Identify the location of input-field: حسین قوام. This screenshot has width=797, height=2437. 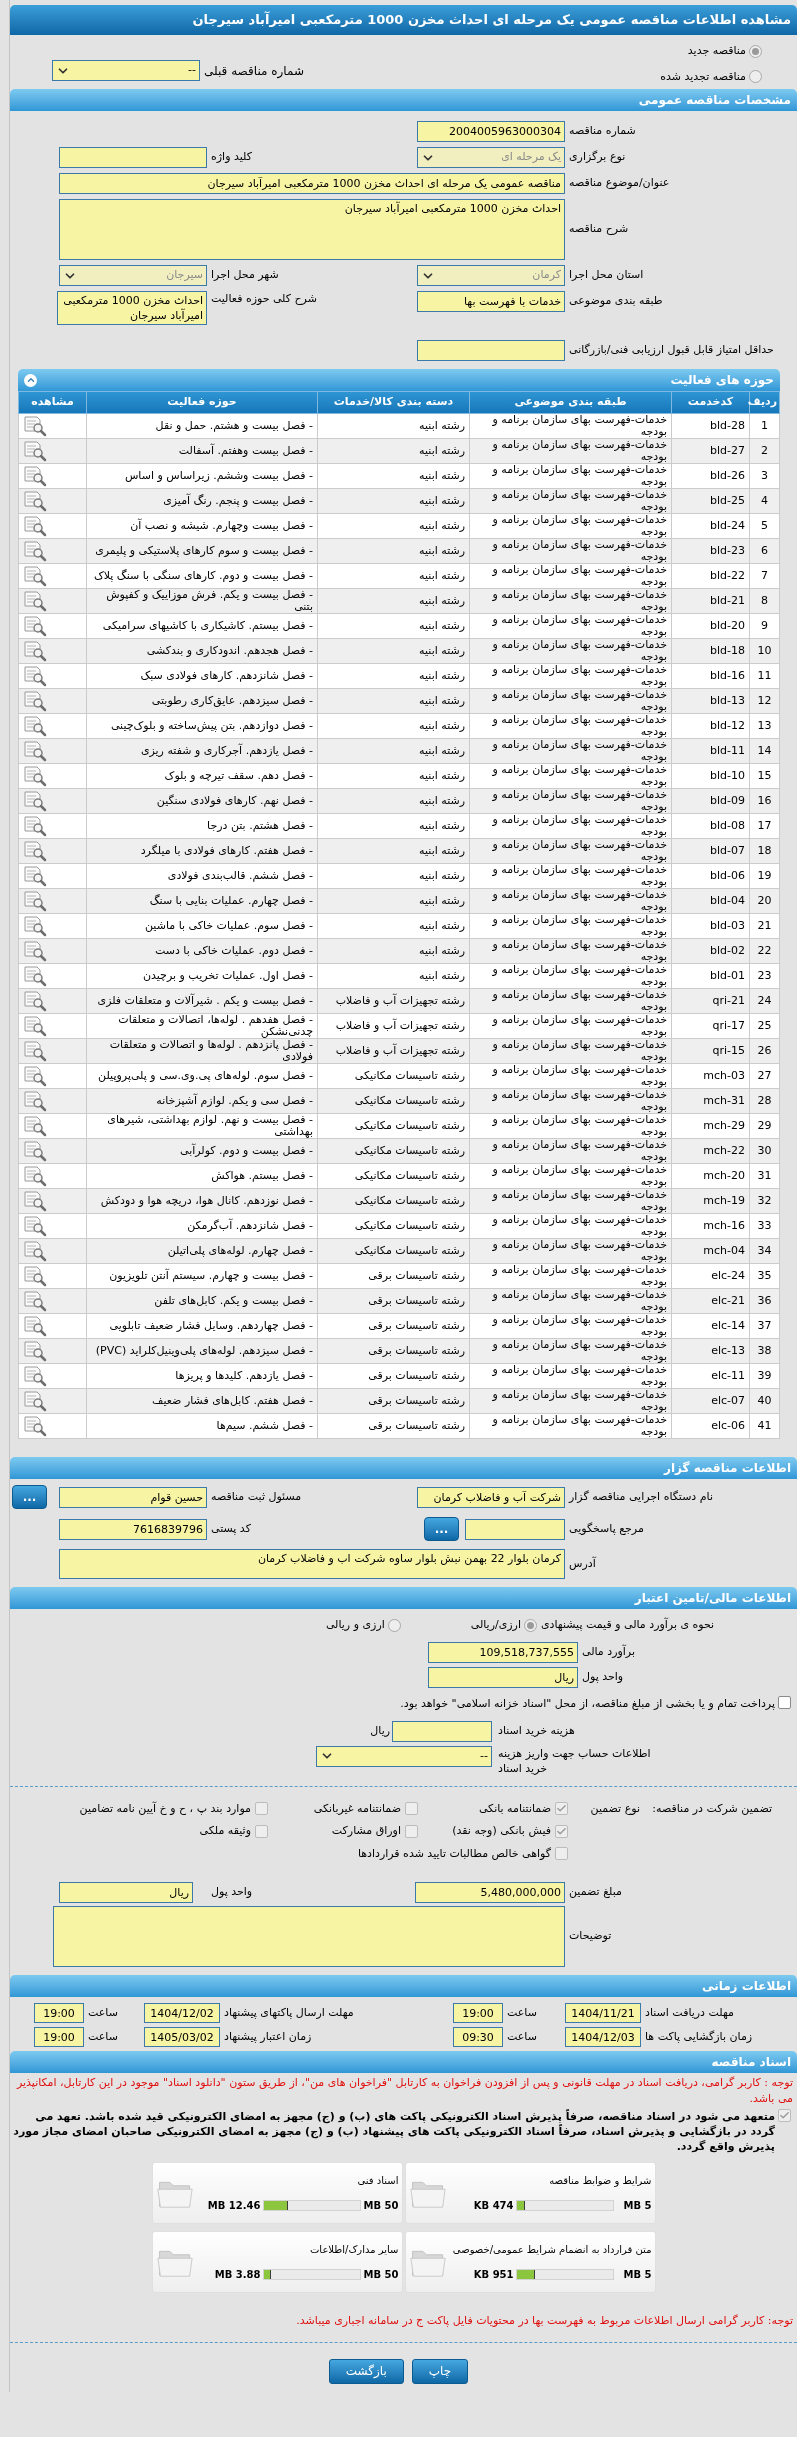
(133, 1497).